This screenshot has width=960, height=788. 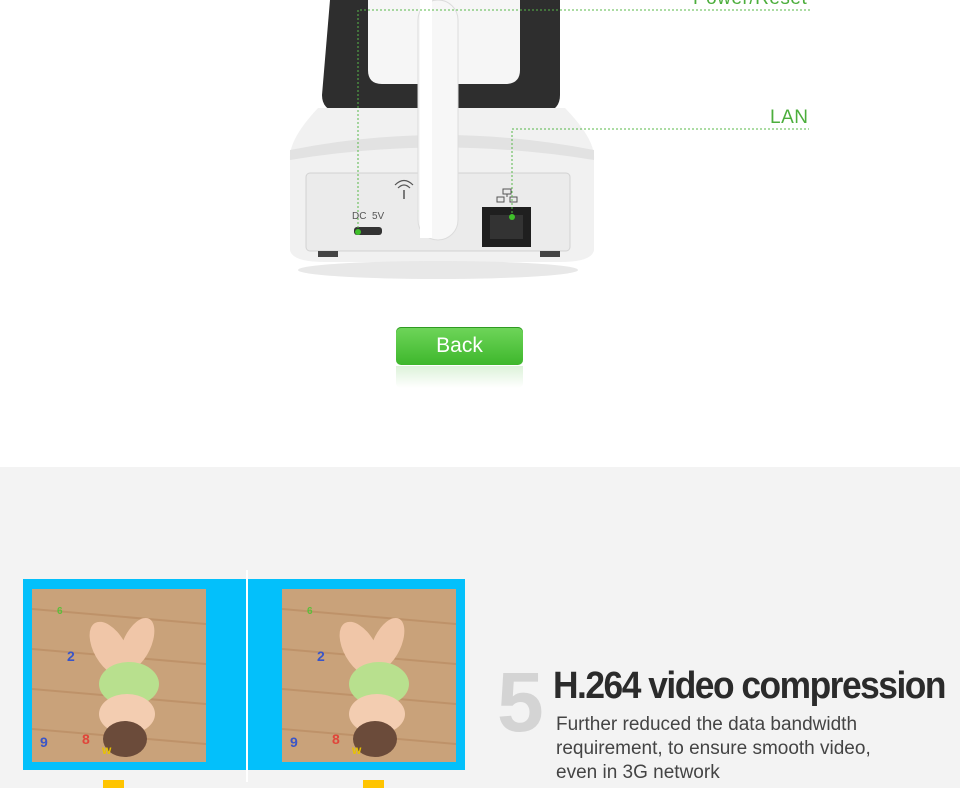 What do you see at coordinates (113, 784) in the screenshot?
I see `frame-tab-left` at bounding box center [113, 784].